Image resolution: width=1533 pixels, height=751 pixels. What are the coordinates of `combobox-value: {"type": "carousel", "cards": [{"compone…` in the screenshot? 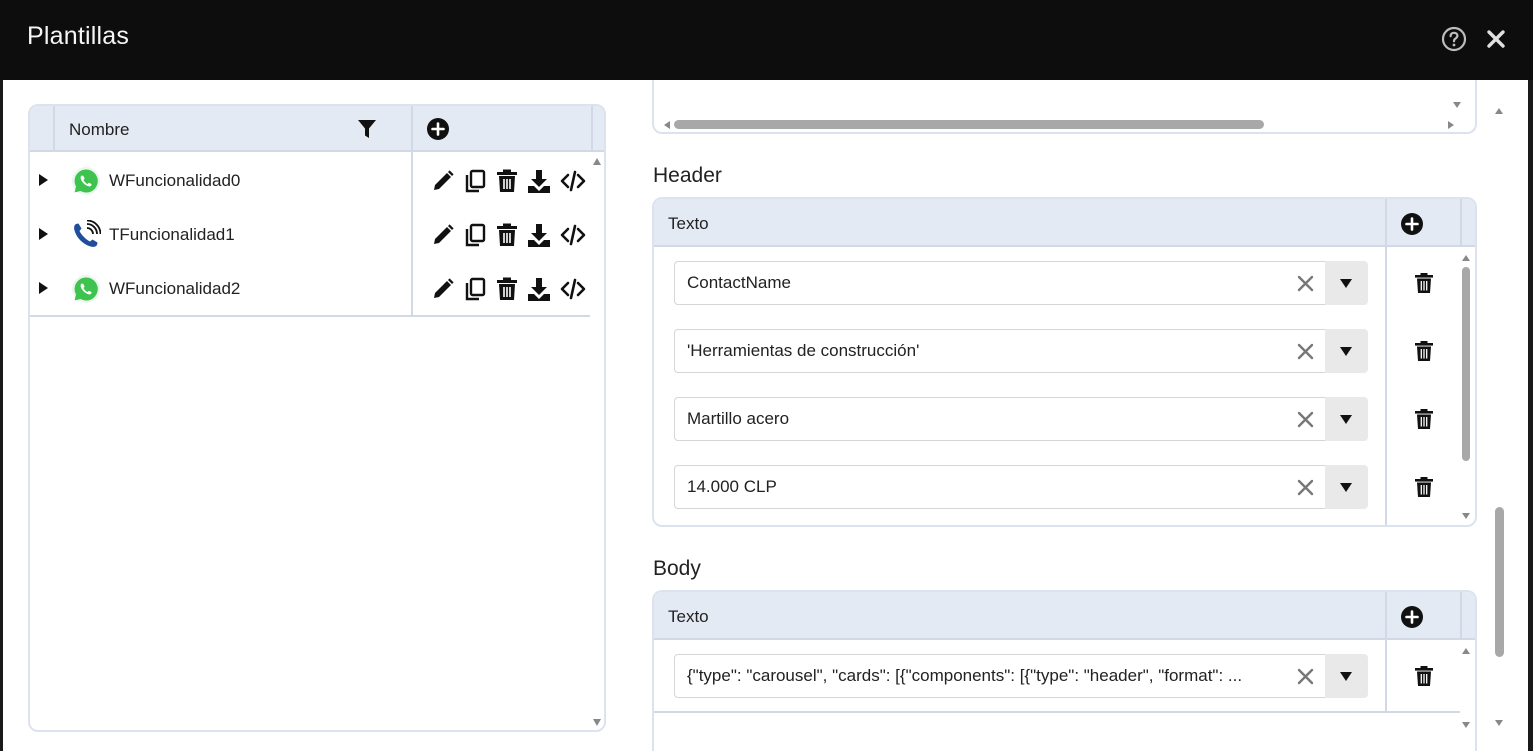 It's located at (965, 675).